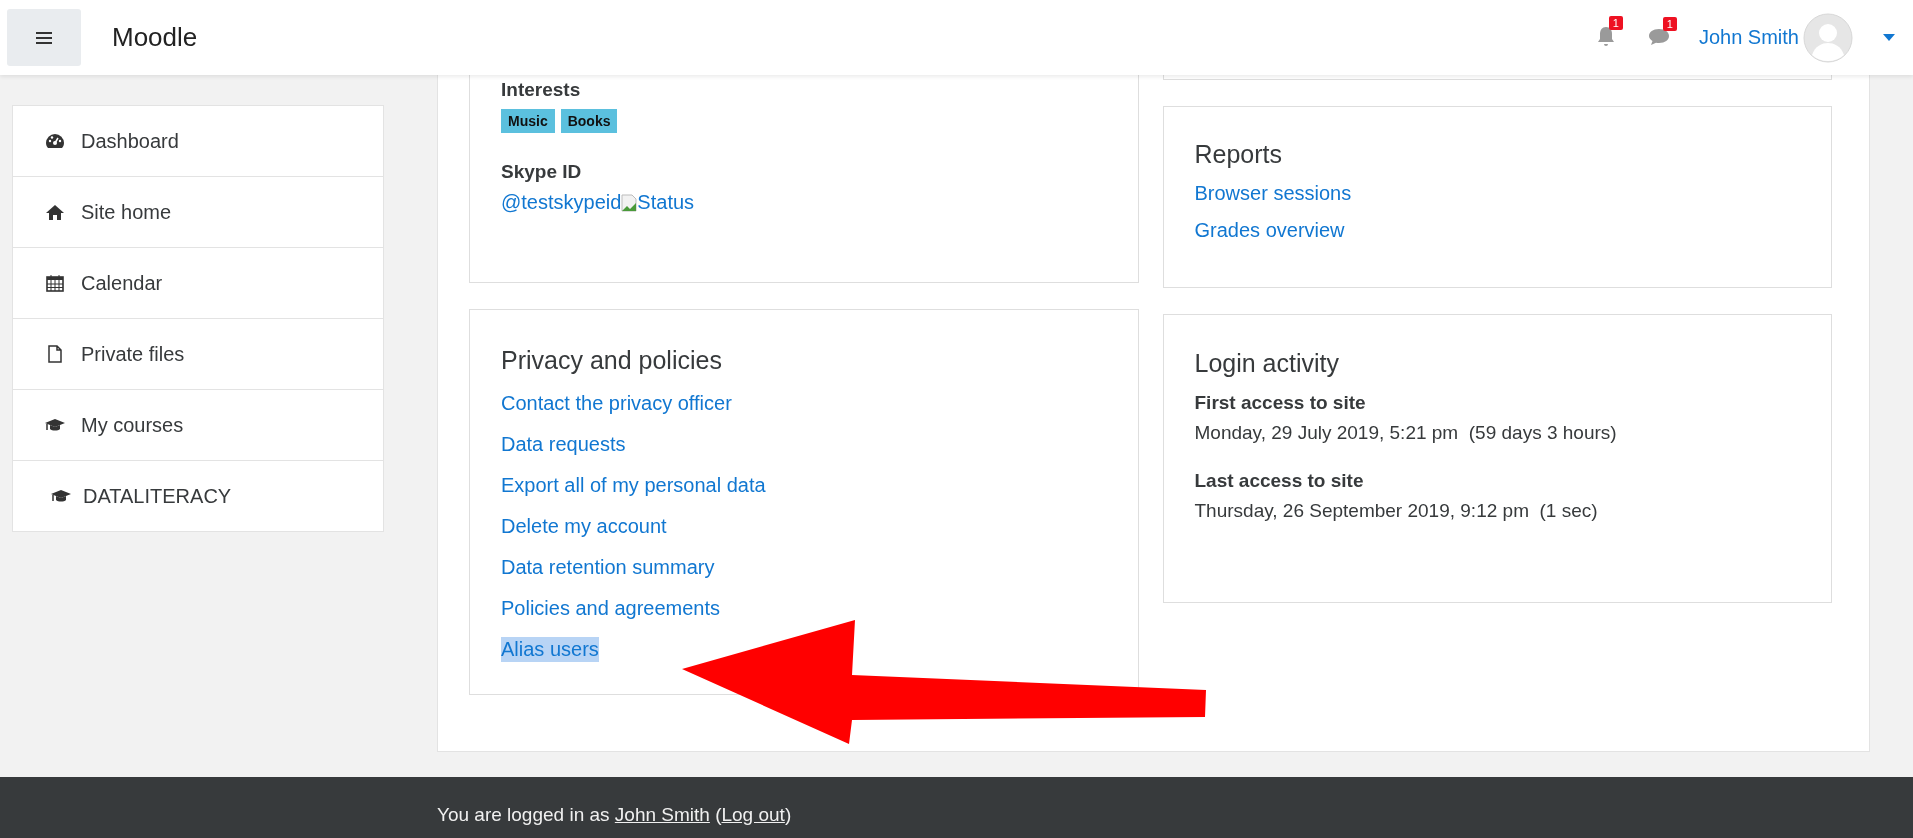 This screenshot has width=1913, height=838. Describe the element at coordinates (1748, 37) in the screenshot. I see `user-name: John Smith` at that location.